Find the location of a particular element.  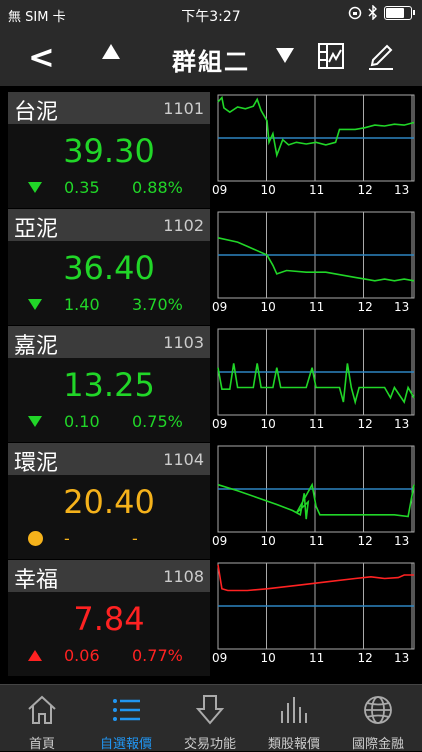

stock-header: 環泥 1104 is located at coordinates (109, 459).